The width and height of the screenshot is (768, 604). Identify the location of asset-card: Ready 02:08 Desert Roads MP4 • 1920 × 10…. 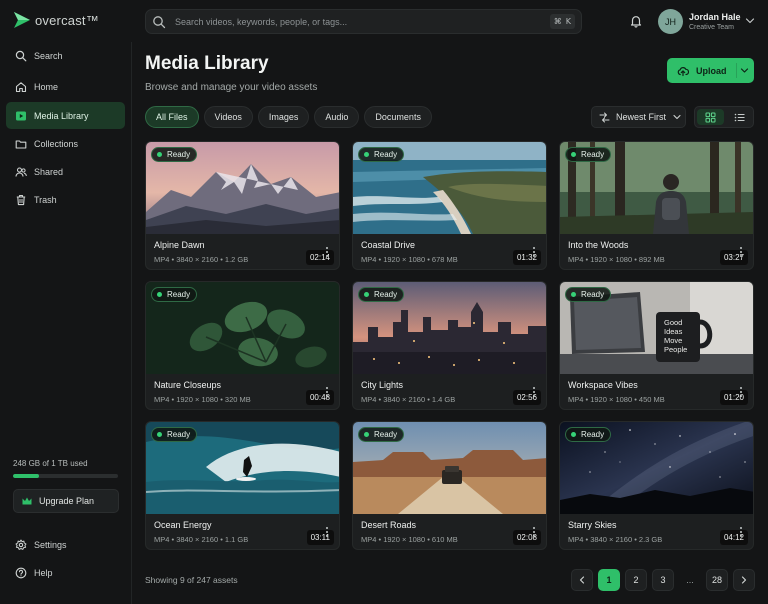
(449, 485).